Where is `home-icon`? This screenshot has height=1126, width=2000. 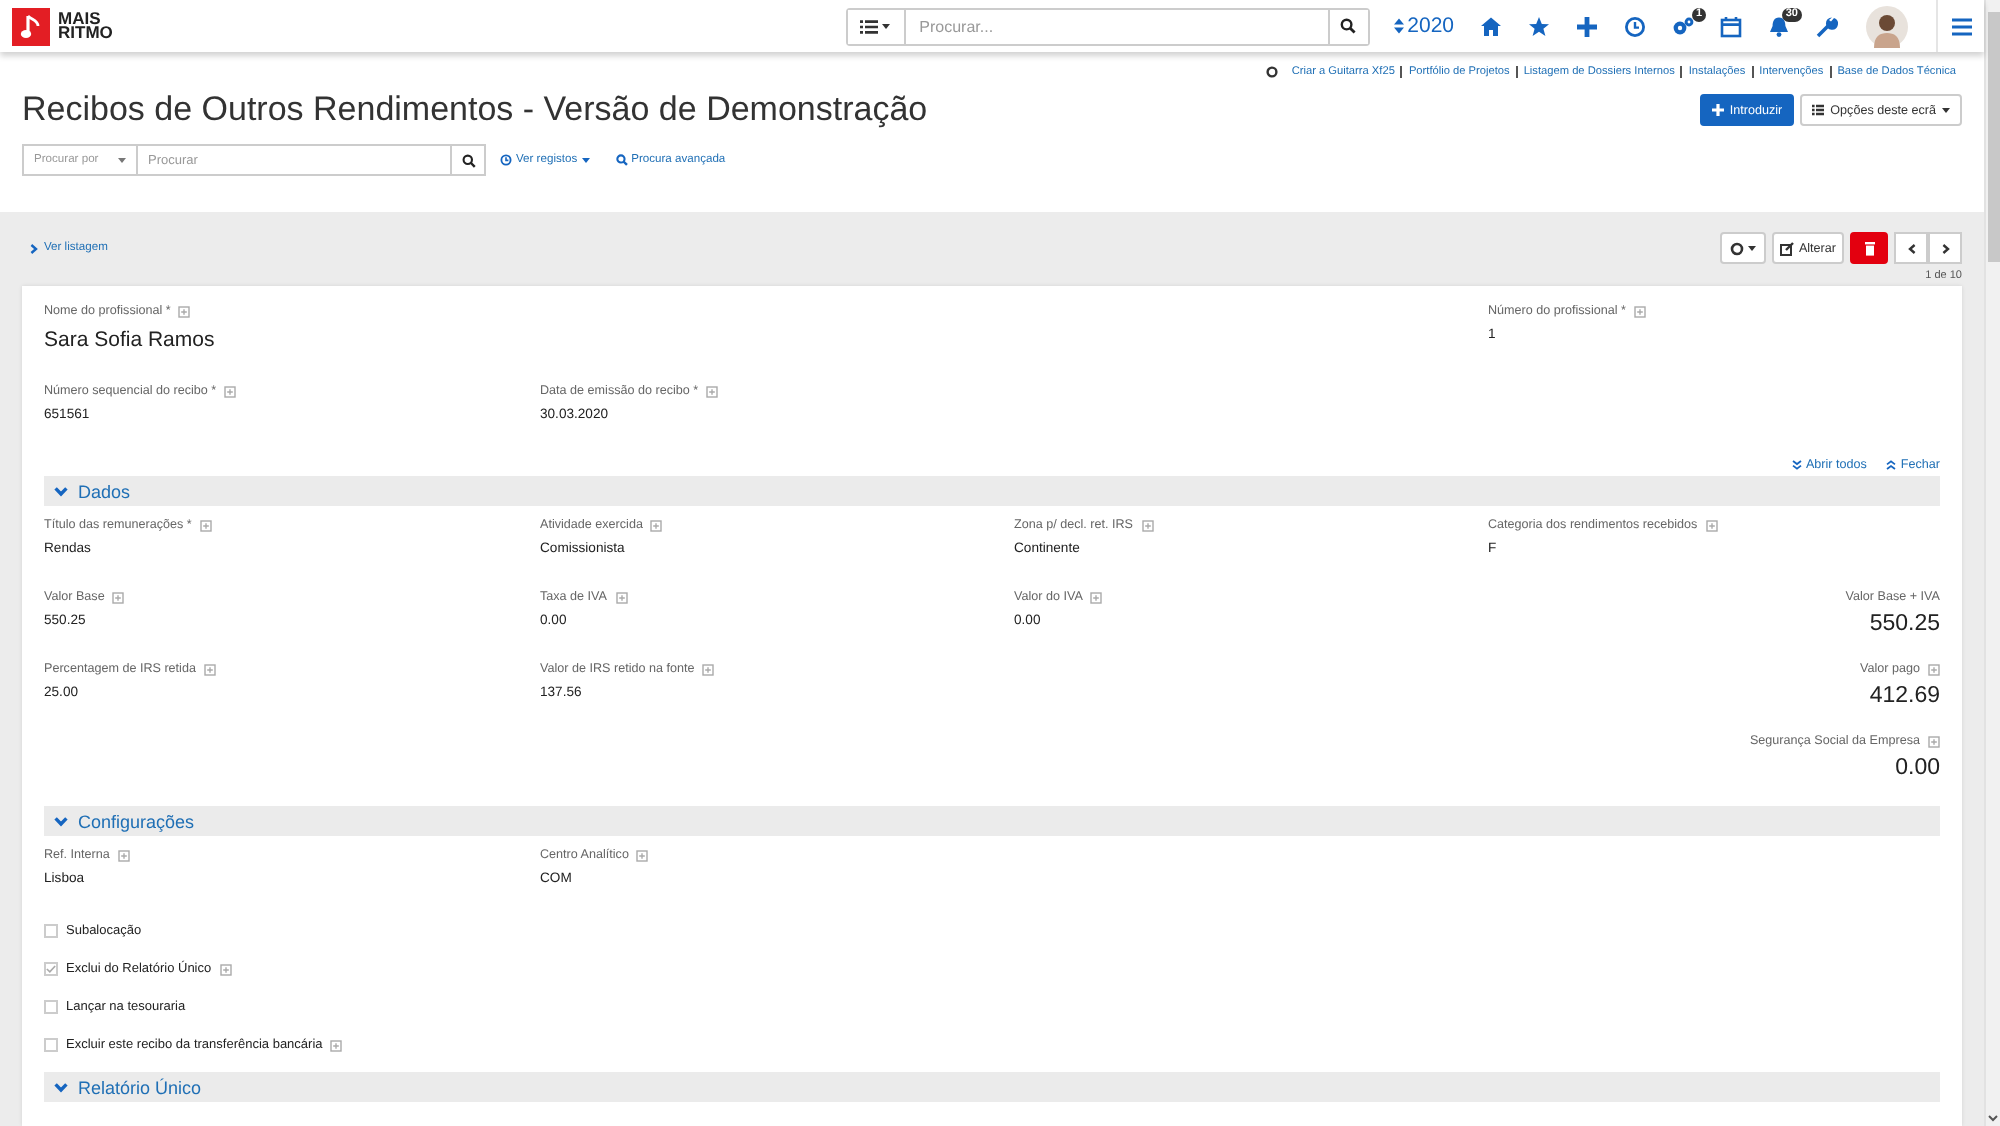 home-icon is located at coordinates (1491, 26).